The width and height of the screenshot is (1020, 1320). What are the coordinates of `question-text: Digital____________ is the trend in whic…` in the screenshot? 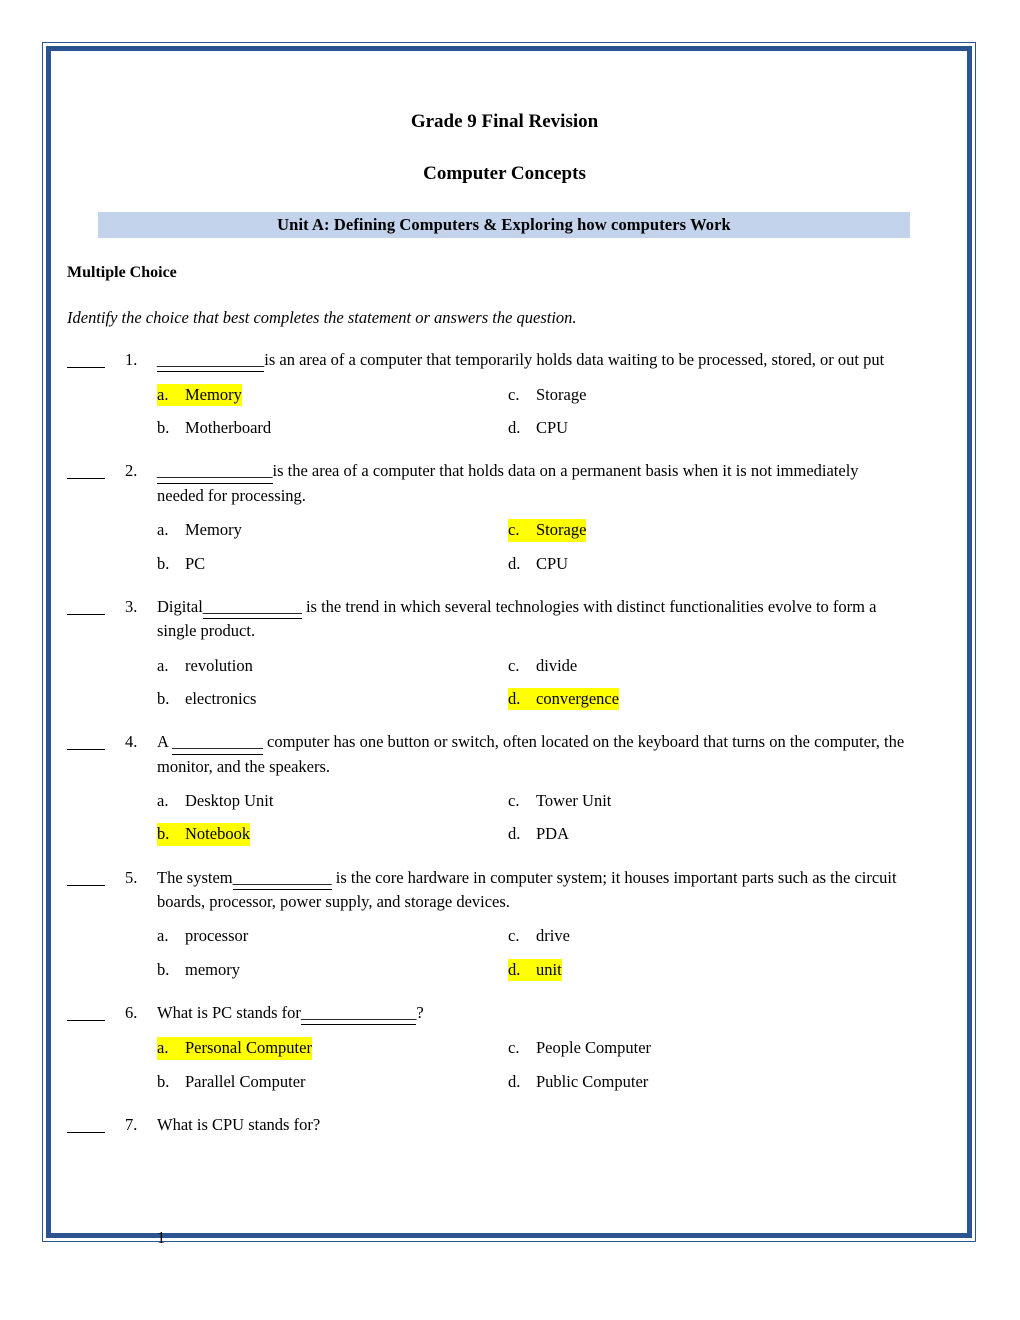 It's located at (549, 619).